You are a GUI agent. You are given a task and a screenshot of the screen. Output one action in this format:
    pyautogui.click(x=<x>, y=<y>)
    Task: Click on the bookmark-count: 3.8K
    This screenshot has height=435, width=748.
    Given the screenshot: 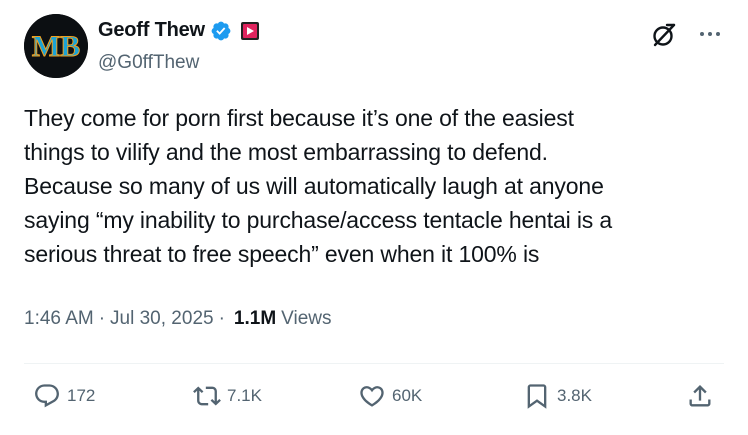 What is the action you would take?
    pyautogui.click(x=574, y=395)
    